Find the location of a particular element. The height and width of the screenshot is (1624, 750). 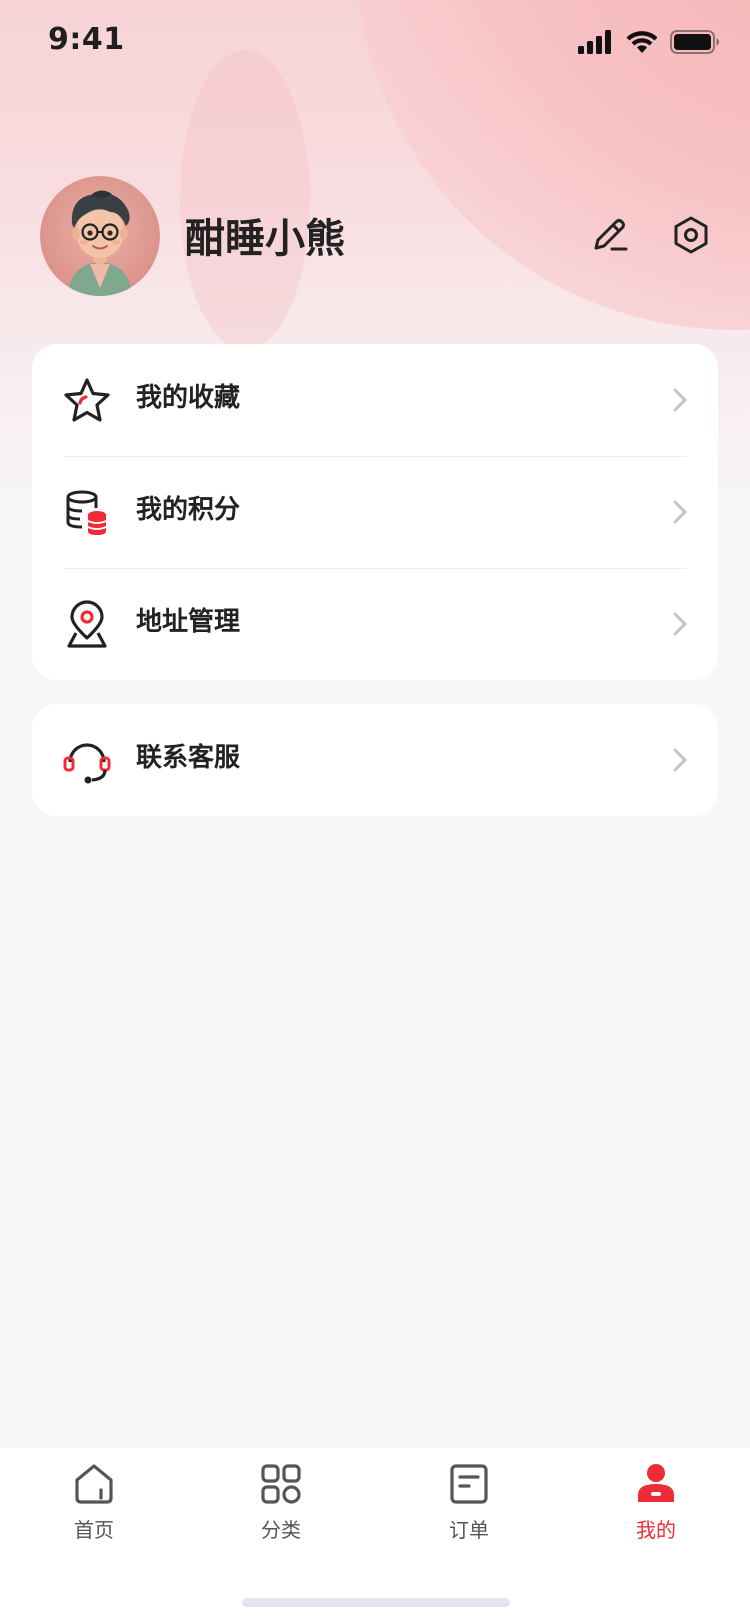

home-indicator is located at coordinates (376, 1602).